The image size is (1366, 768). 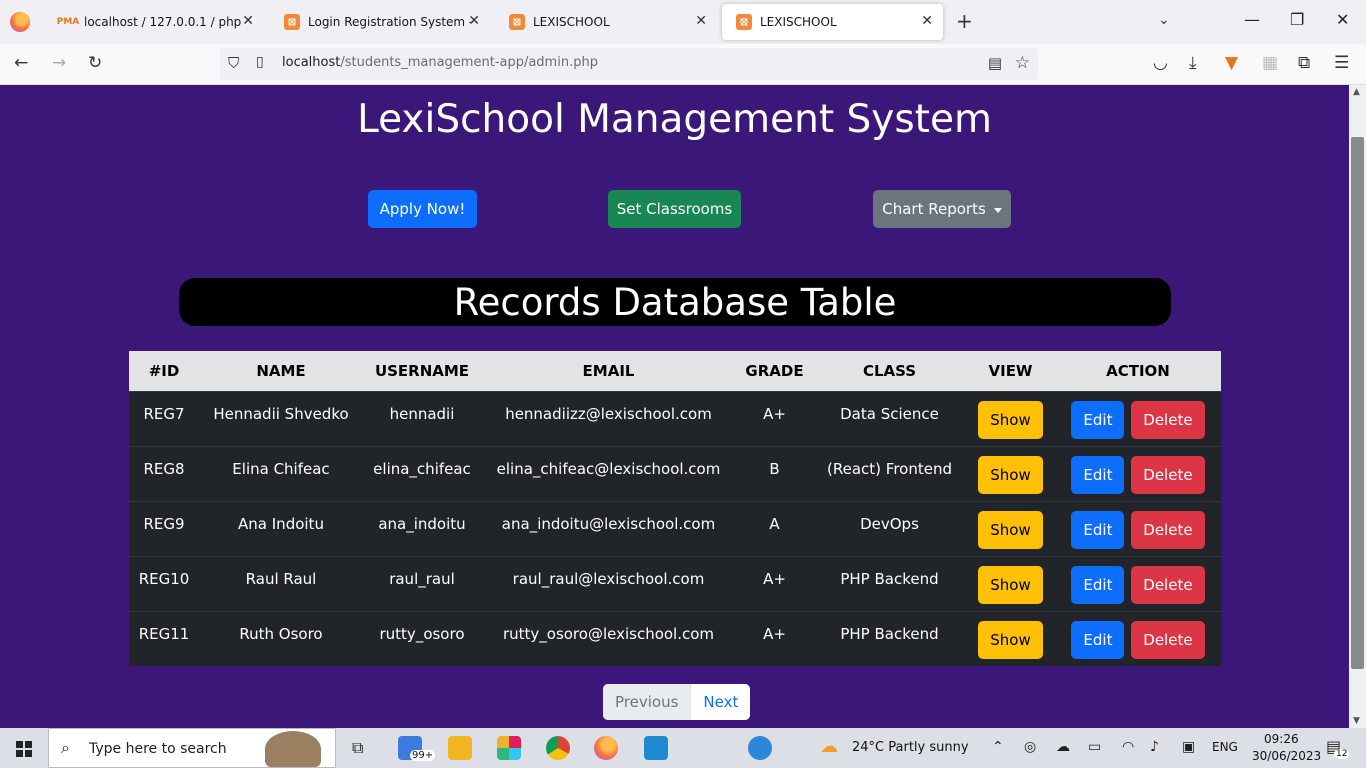 I want to click on mail-badge: 99+, so click(x=423, y=755).